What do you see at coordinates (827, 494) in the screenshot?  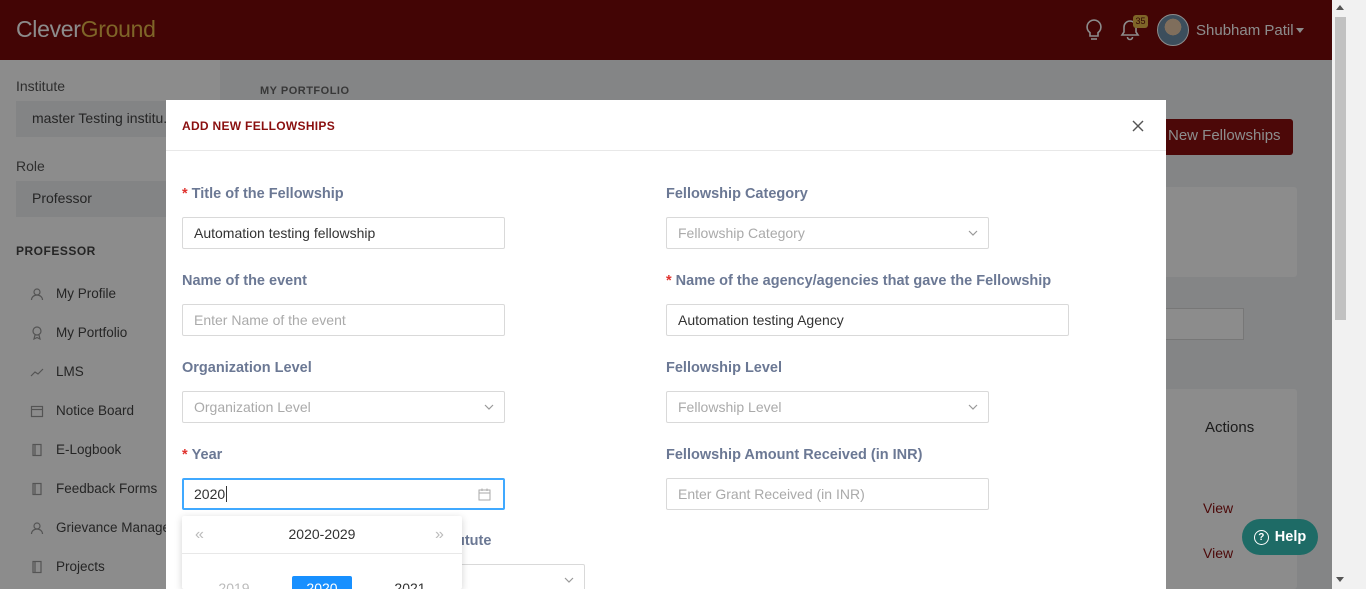 I see `amount-input: Enter Grant Received (in INR)` at bounding box center [827, 494].